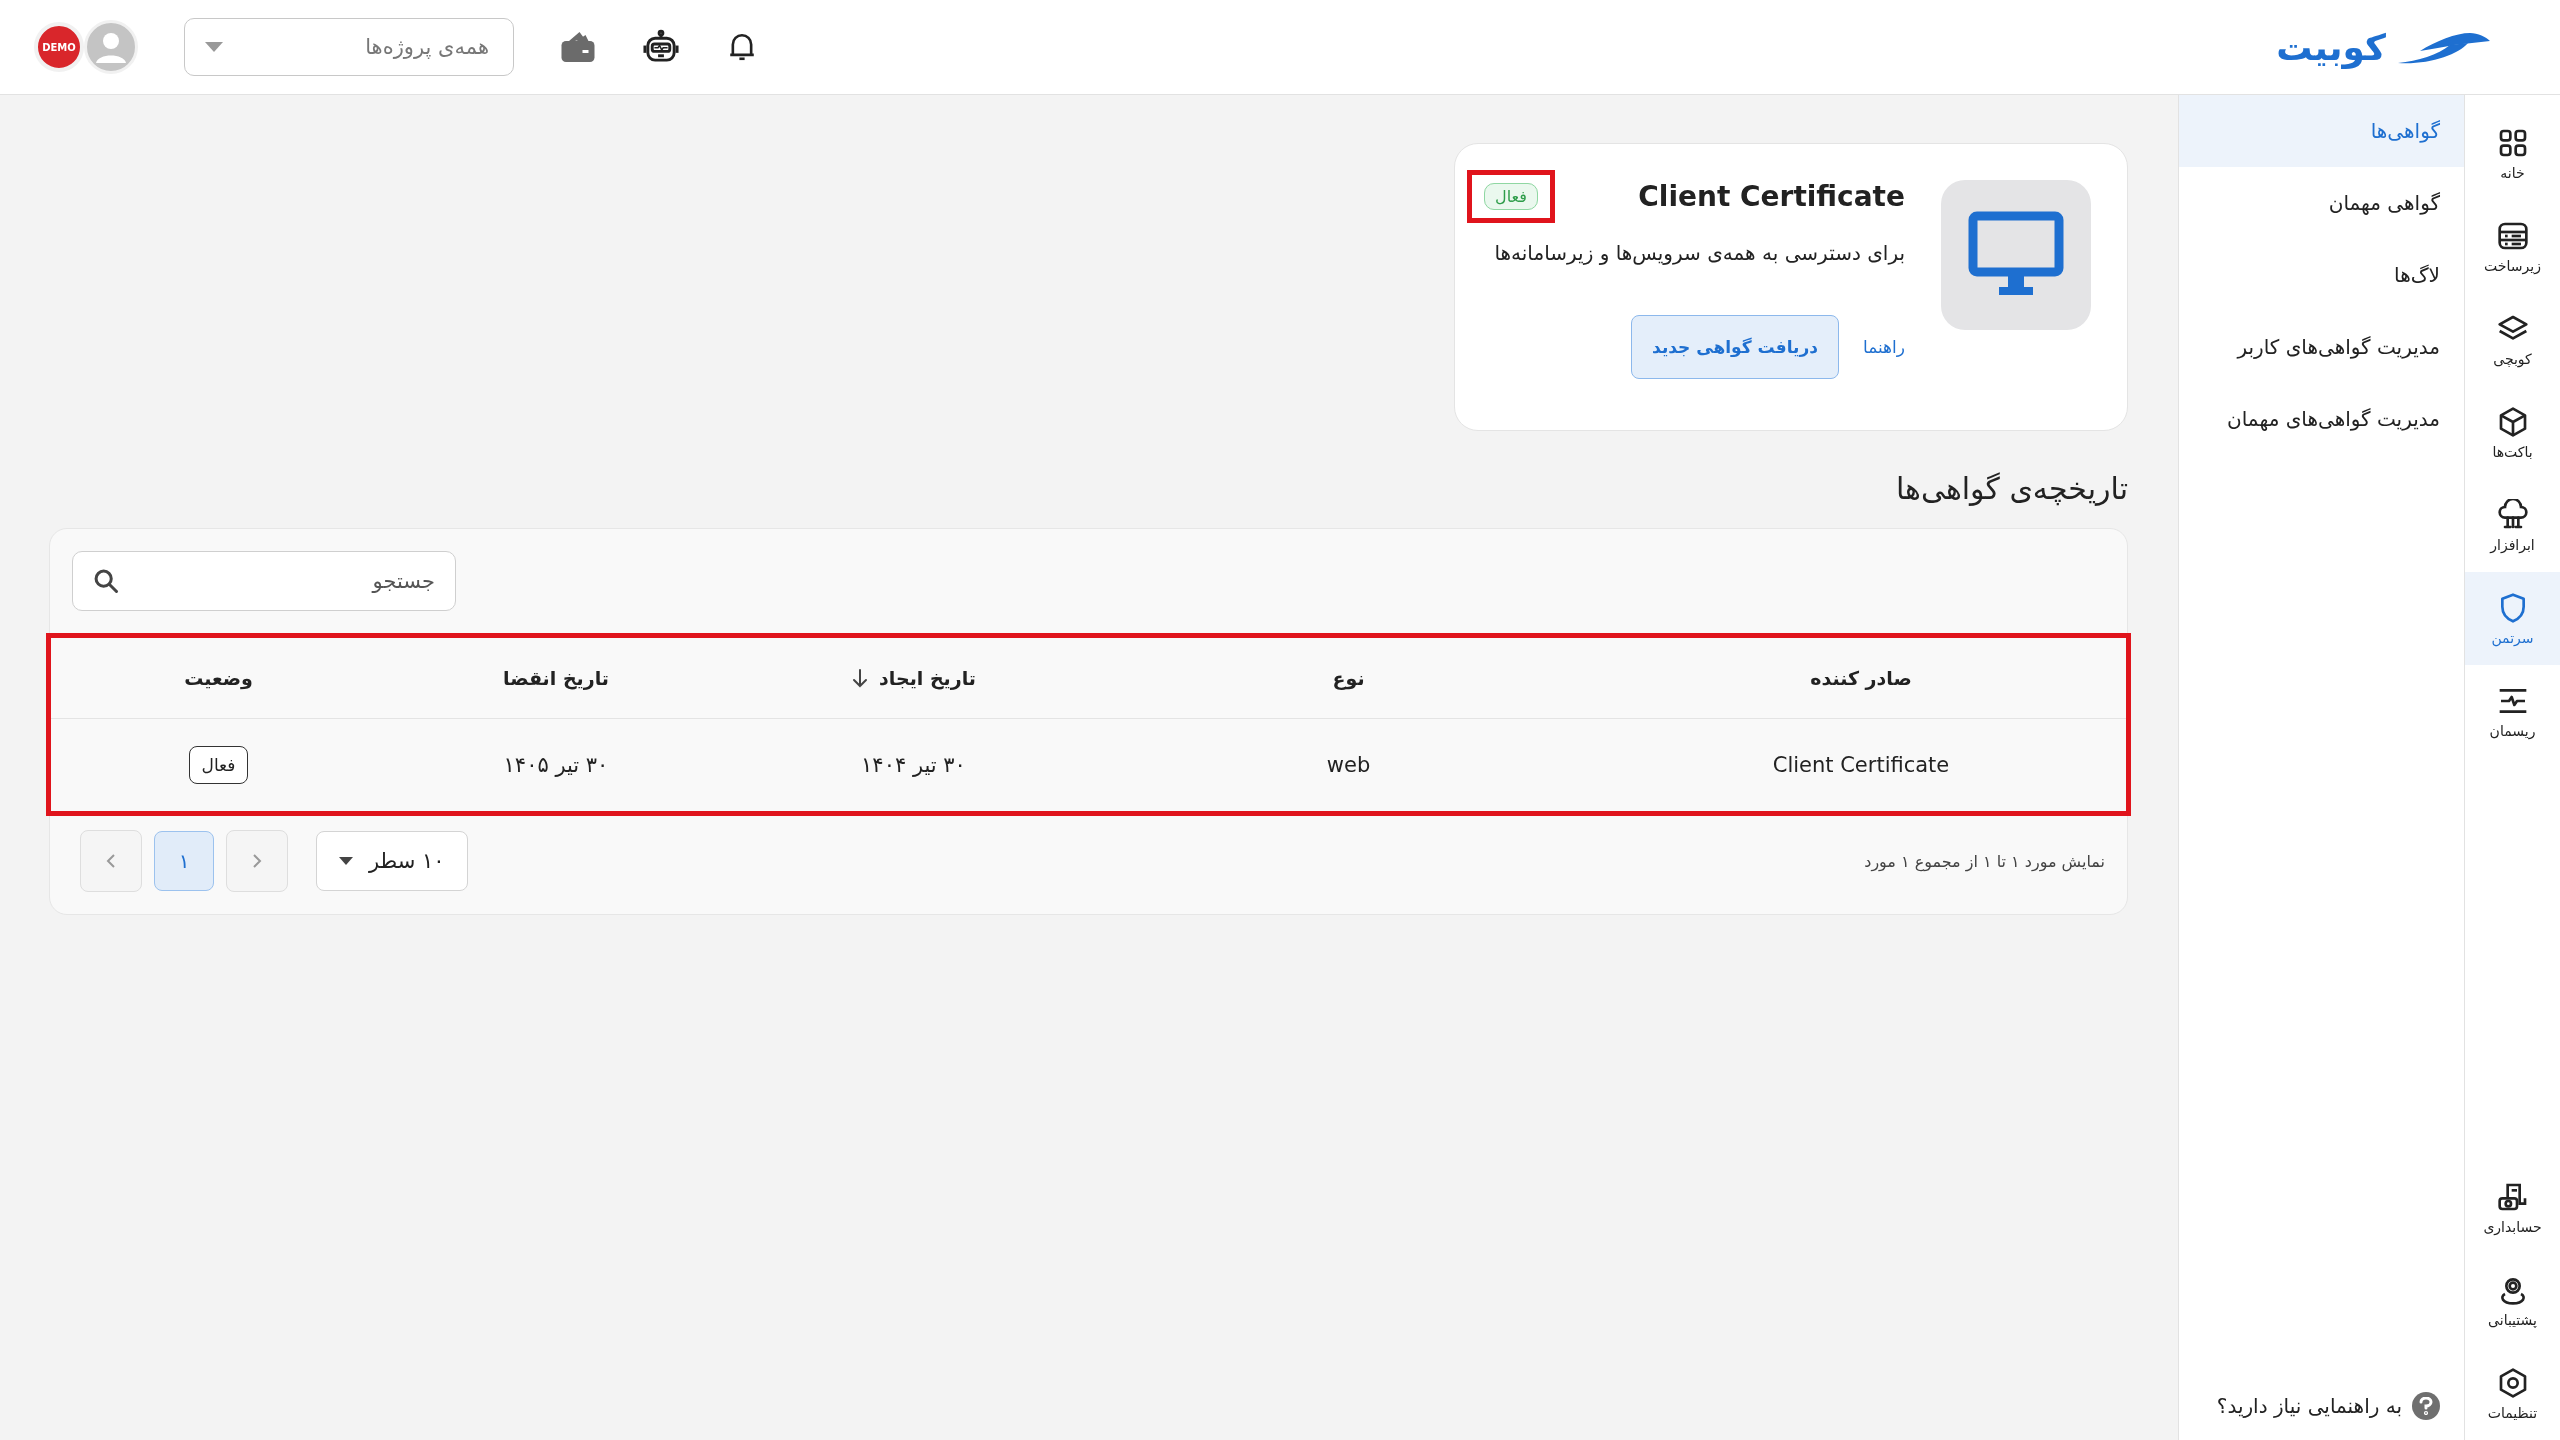 The image size is (2560, 1440). What do you see at coordinates (2512, 432) in the screenshot?
I see `nav-rail-item: باکت‌ها` at bounding box center [2512, 432].